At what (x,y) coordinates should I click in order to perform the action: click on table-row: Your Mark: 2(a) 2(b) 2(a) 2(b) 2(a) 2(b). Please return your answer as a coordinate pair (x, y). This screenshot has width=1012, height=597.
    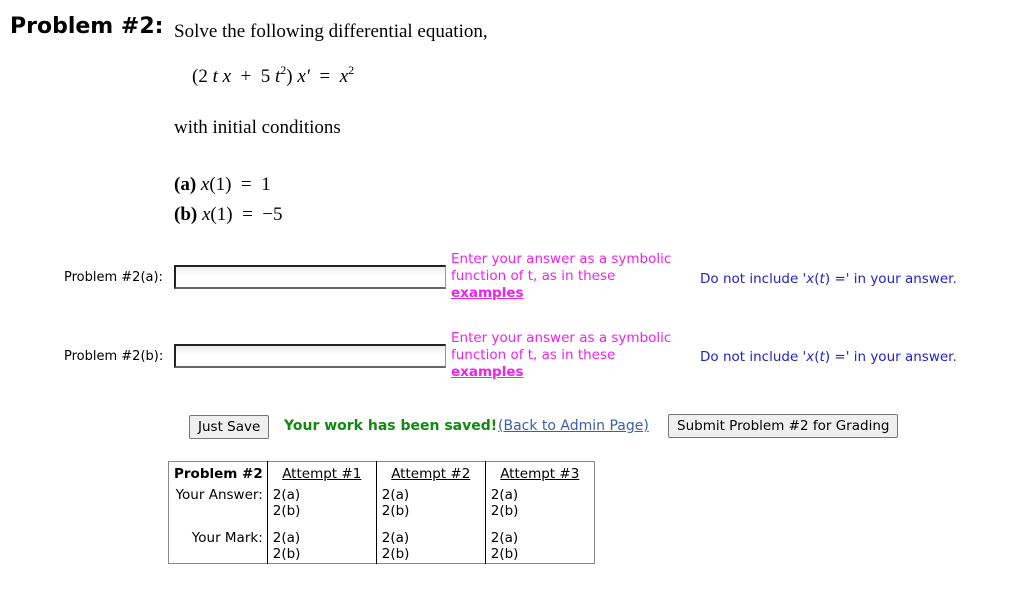
    Looking at the image, I should click on (382, 542).